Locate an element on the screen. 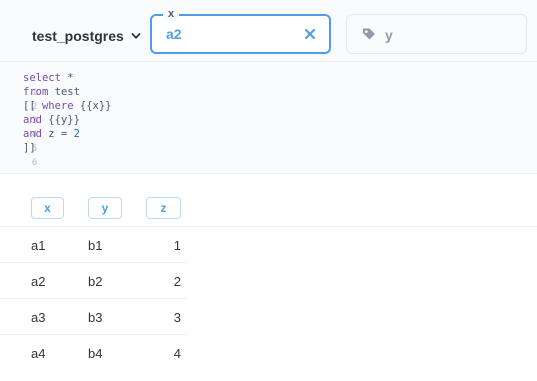 This screenshot has height=381, width=537. table-row: a2 b2 2 is located at coordinates (94, 281).